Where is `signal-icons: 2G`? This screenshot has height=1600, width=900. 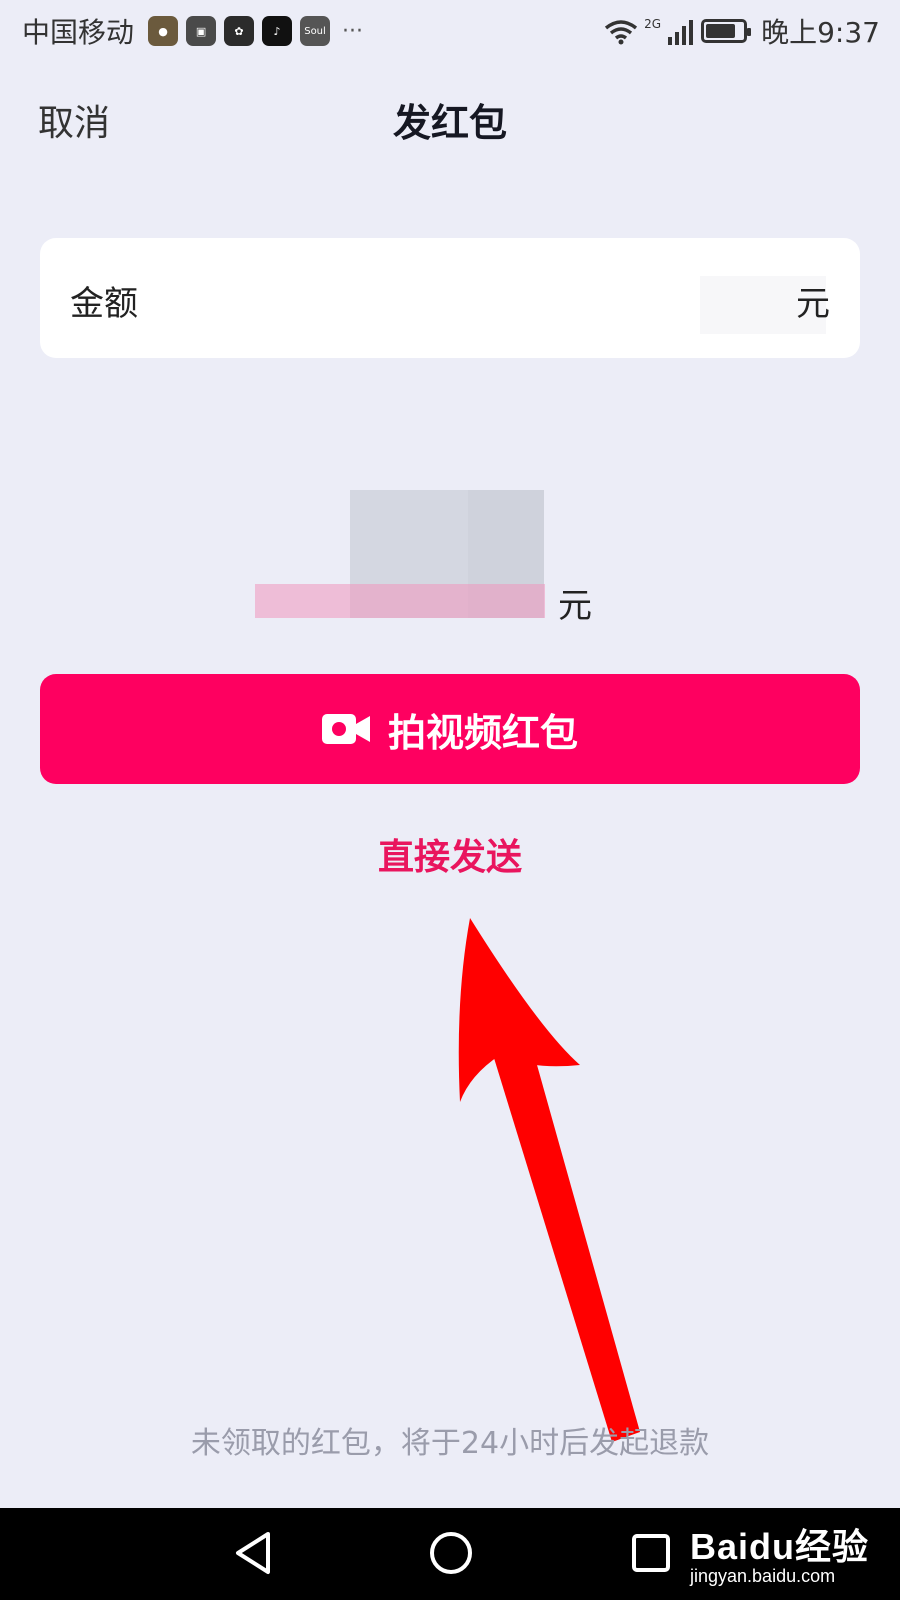 signal-icons: 2G is located at coordinates (649, 31).